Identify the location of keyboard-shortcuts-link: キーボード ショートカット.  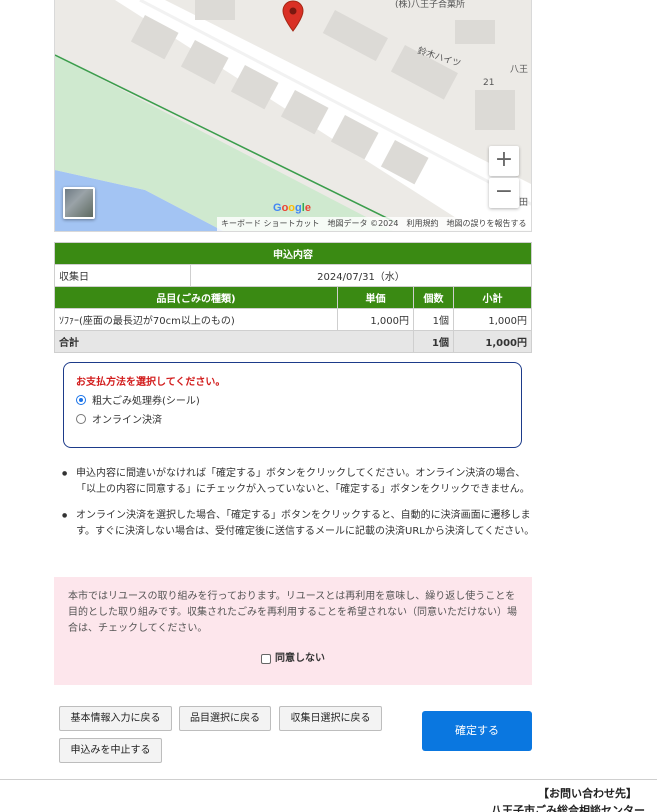
(270, 224).